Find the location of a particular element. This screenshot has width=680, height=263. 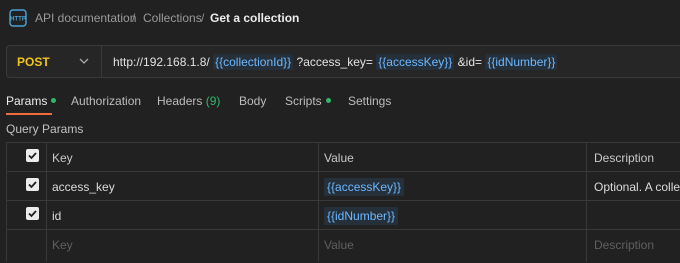

new-key-input: Key is located at coordinates (62, 245).